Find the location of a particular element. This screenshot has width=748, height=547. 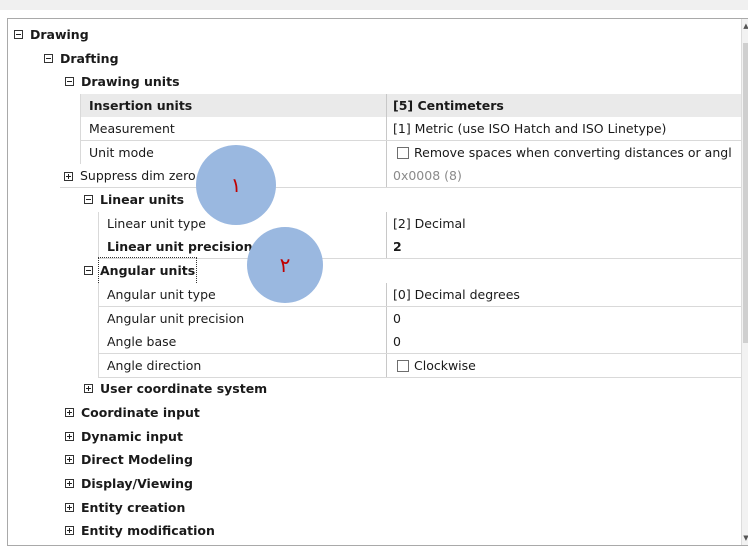

tree-node-dynamic-input: Dynamic input is located at coordinates (124, 437).